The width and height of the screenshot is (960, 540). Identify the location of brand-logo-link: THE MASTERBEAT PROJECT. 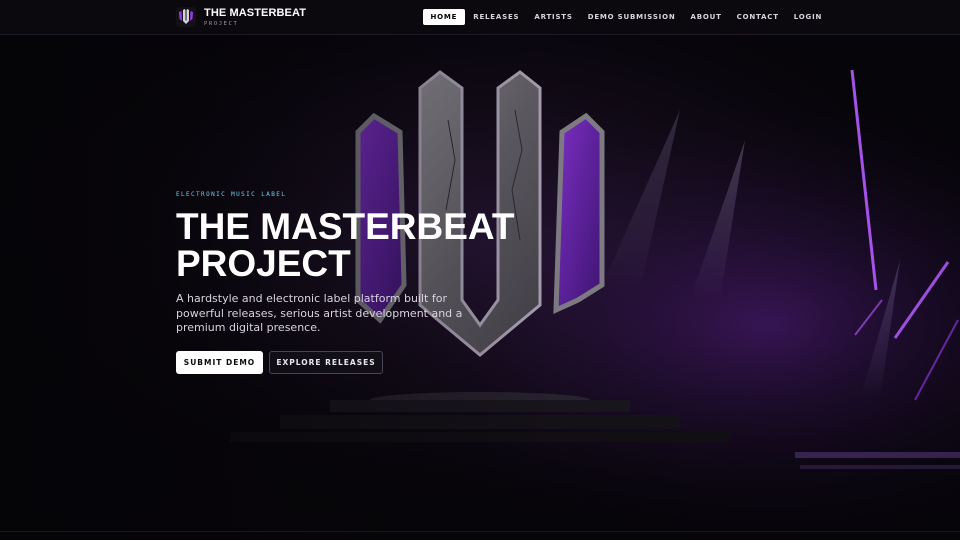
(241, 17).